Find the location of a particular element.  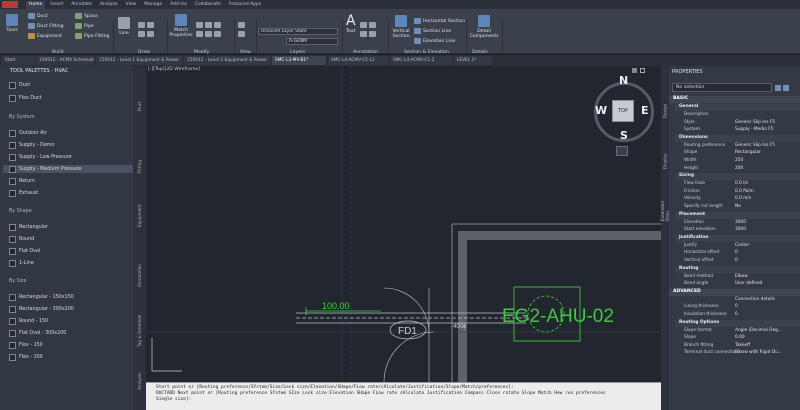

compass-west: W is located at coordinates (601, 110).